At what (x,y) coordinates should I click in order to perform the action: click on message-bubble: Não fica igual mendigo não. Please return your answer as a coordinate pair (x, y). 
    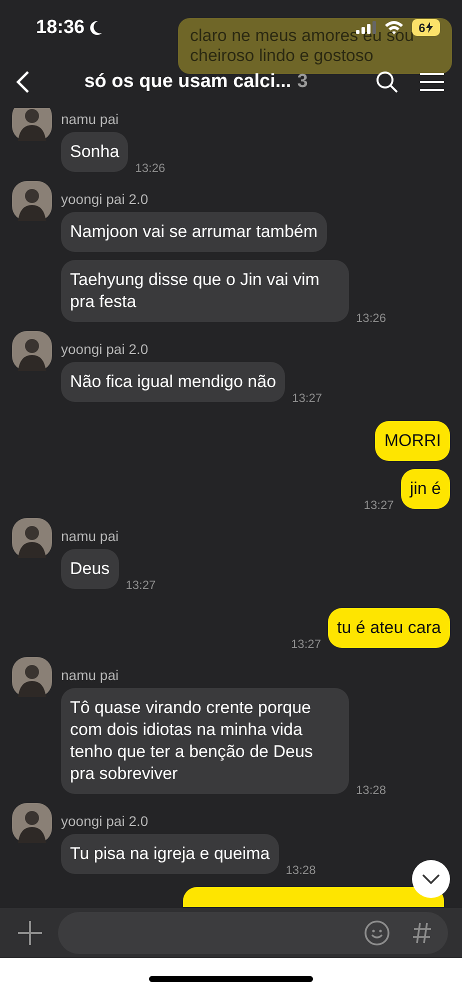
    Looking at the image, I should click on (173, 382).